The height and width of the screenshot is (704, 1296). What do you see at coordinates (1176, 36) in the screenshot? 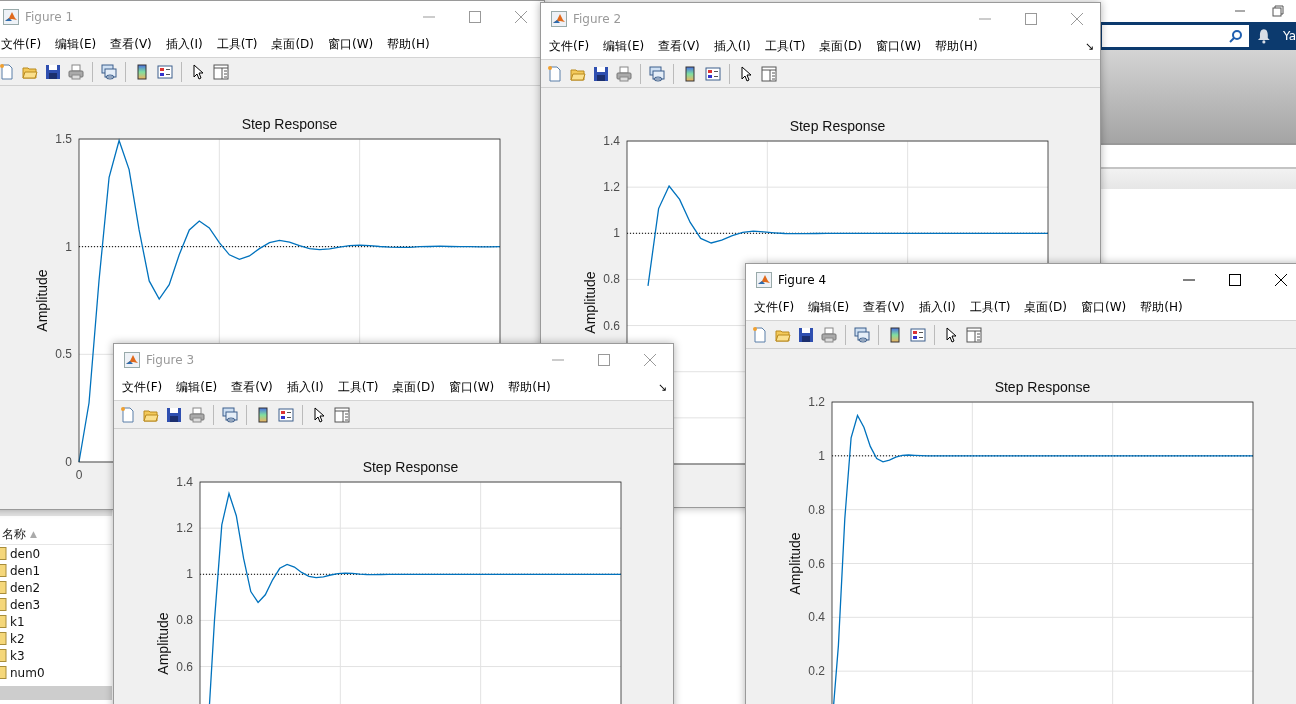
I see `search-field` at bounding box center [1176, 36].